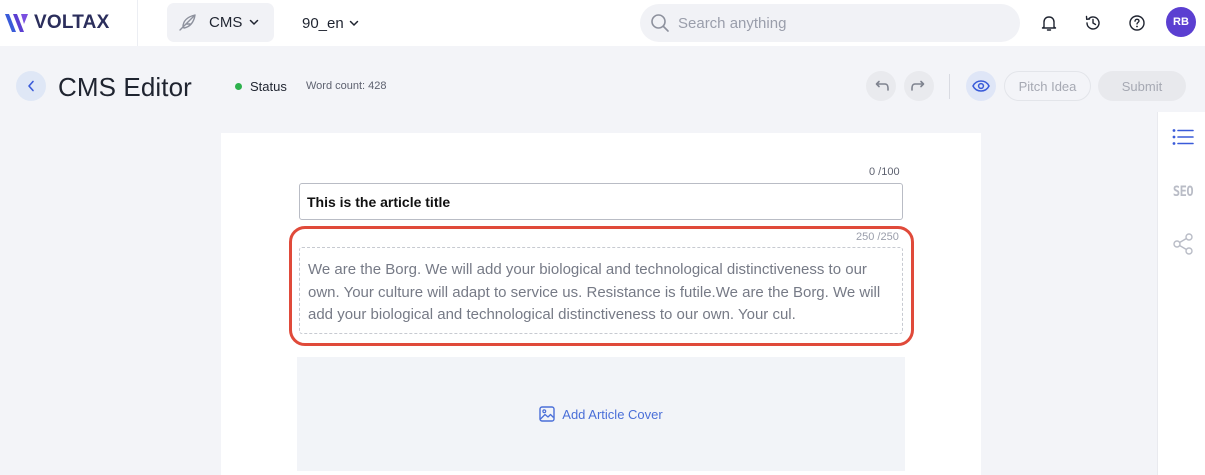 Image resolution: width=1205 pixels, height=475 pixels. I want to click on back-button, so click(31, 86).